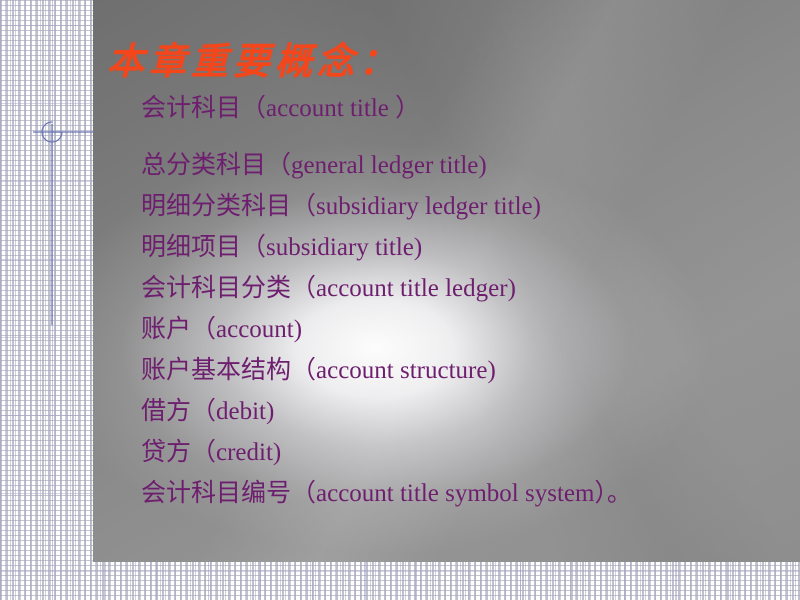 This screenshot has height=600, width=800. Describe the element at coordinates (318, 370) in the screenshot. I see `list-item: 账户基本结构（account structure)` at that location.